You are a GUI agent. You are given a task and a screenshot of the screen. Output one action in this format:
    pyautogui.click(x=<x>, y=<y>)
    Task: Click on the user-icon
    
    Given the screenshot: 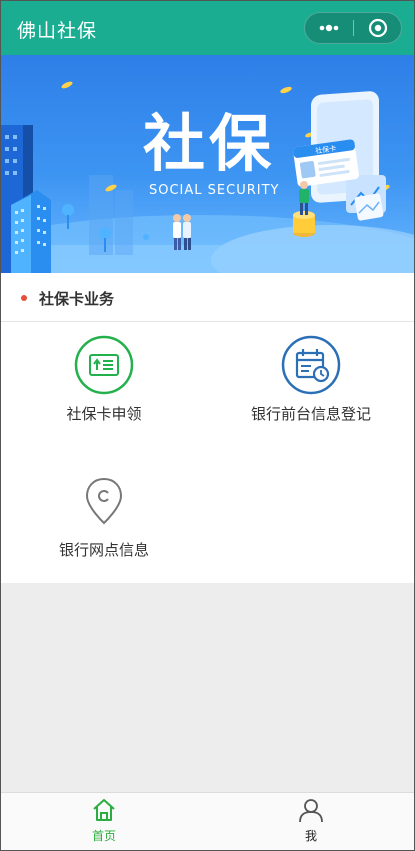 What is the action you would take?
    pyautogui.click(x=311, y=812)
    